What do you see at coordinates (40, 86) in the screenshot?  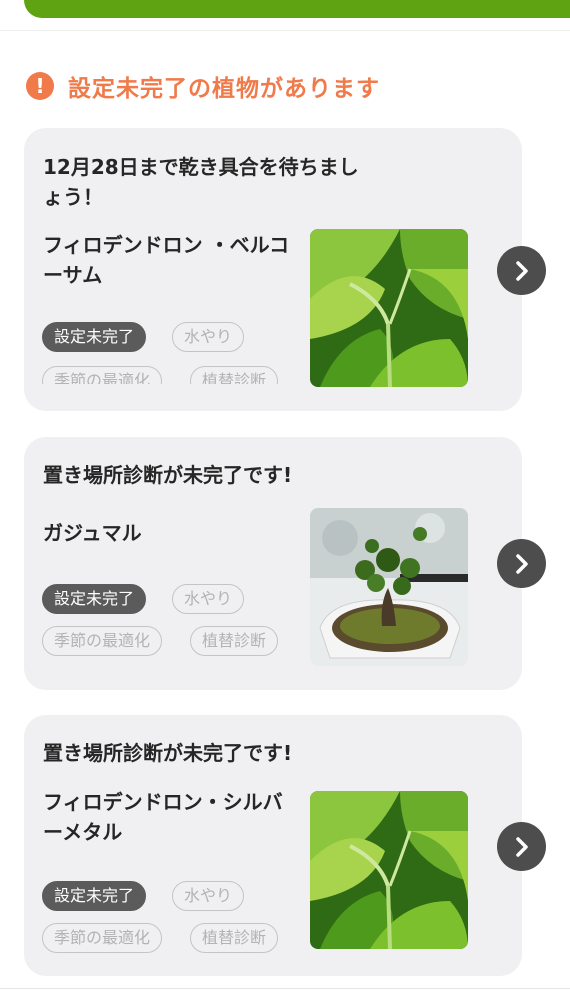 I see `exclamation-circle-icon: !` at bounding box center [40, 86].